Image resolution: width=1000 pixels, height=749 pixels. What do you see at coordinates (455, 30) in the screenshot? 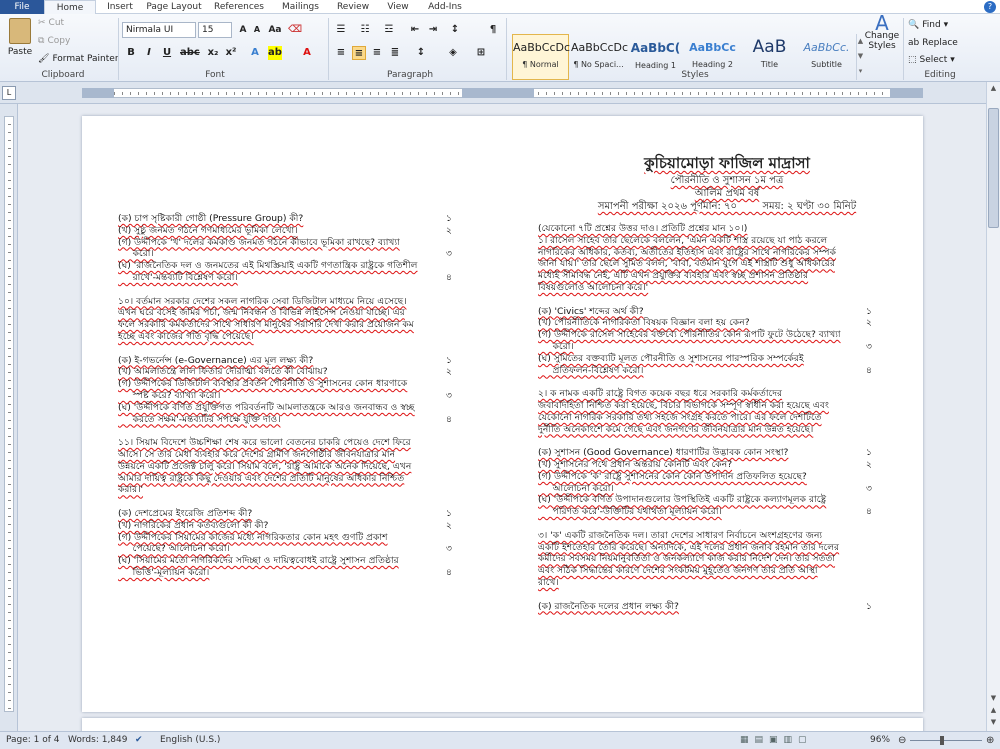
I see `sort-icon: ↕` at bounding box center [455, 30].